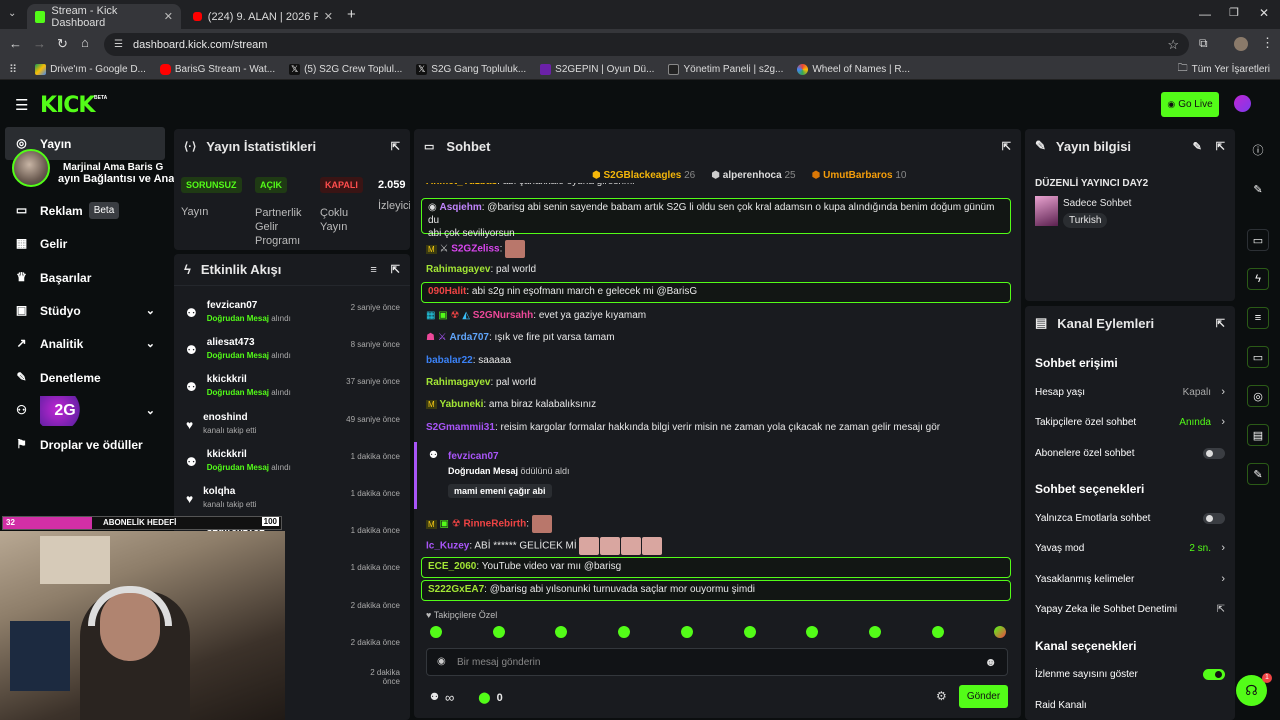 The width and height of the screenshot is (1280, 720). What do you see at coordinates (39, 43) in the screenshot?
I see `forward-icon: →` at bounding box center [39, 43].